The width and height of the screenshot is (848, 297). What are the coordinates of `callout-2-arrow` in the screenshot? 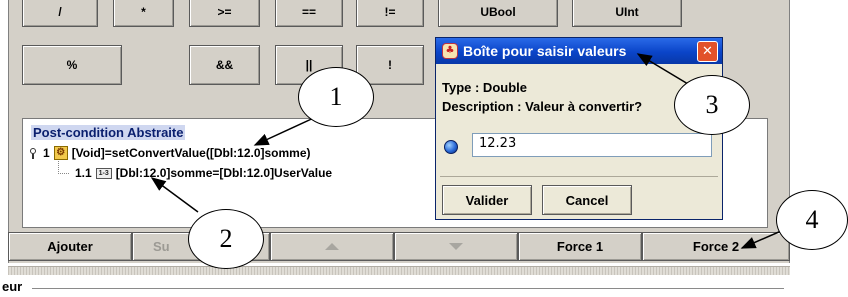 It's located at (174, 195).